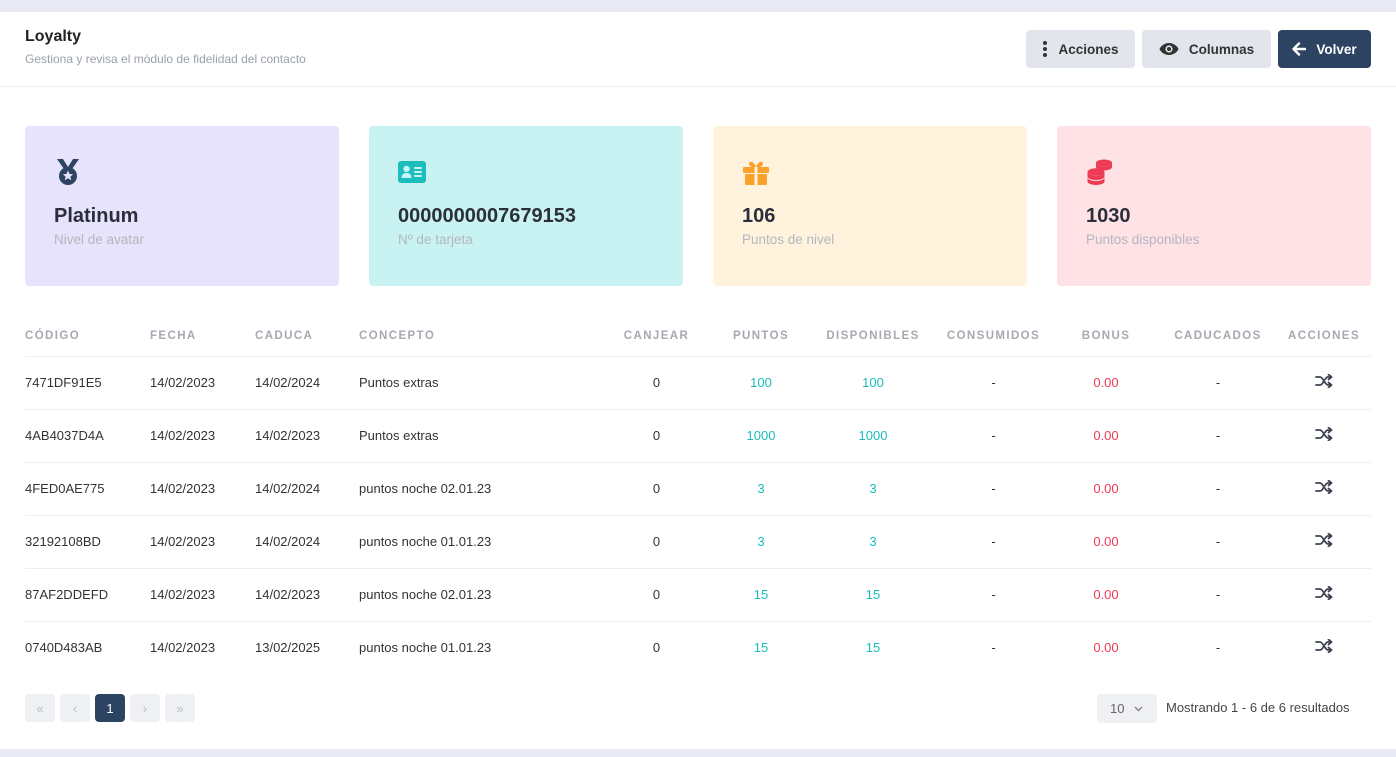 The image size is (1396, 757). I want to click on cell-puntos: 3, so click(761, 542).